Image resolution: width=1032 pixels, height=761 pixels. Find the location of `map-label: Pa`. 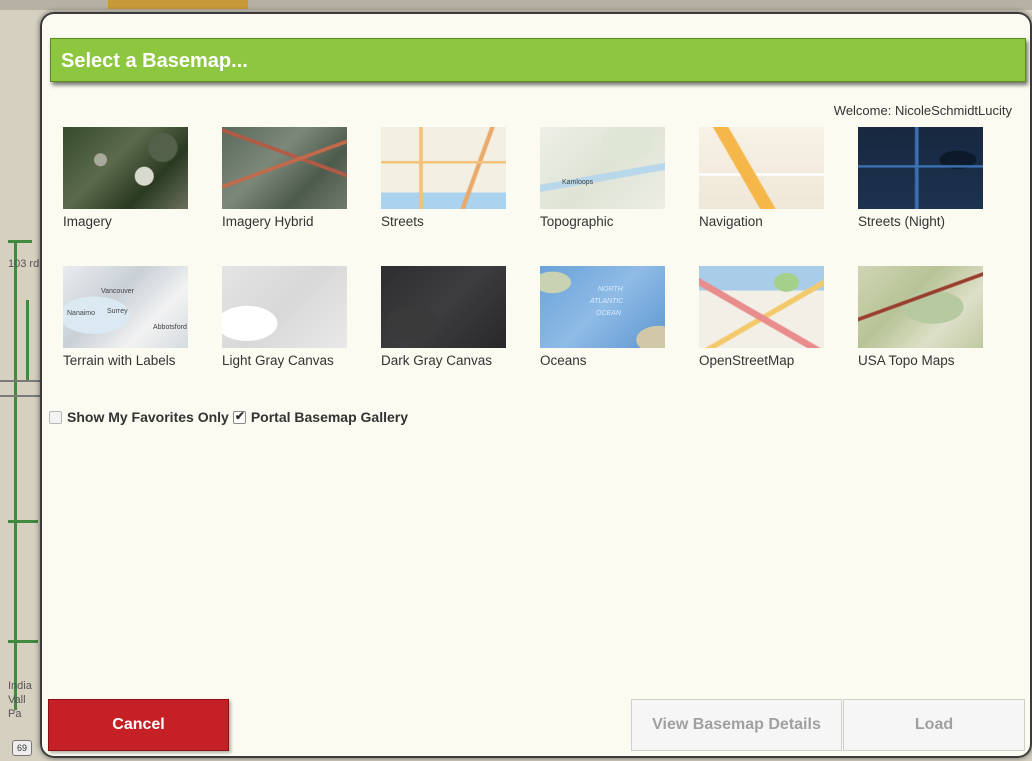

map-label: Pa is located at coordinates (15, 714).